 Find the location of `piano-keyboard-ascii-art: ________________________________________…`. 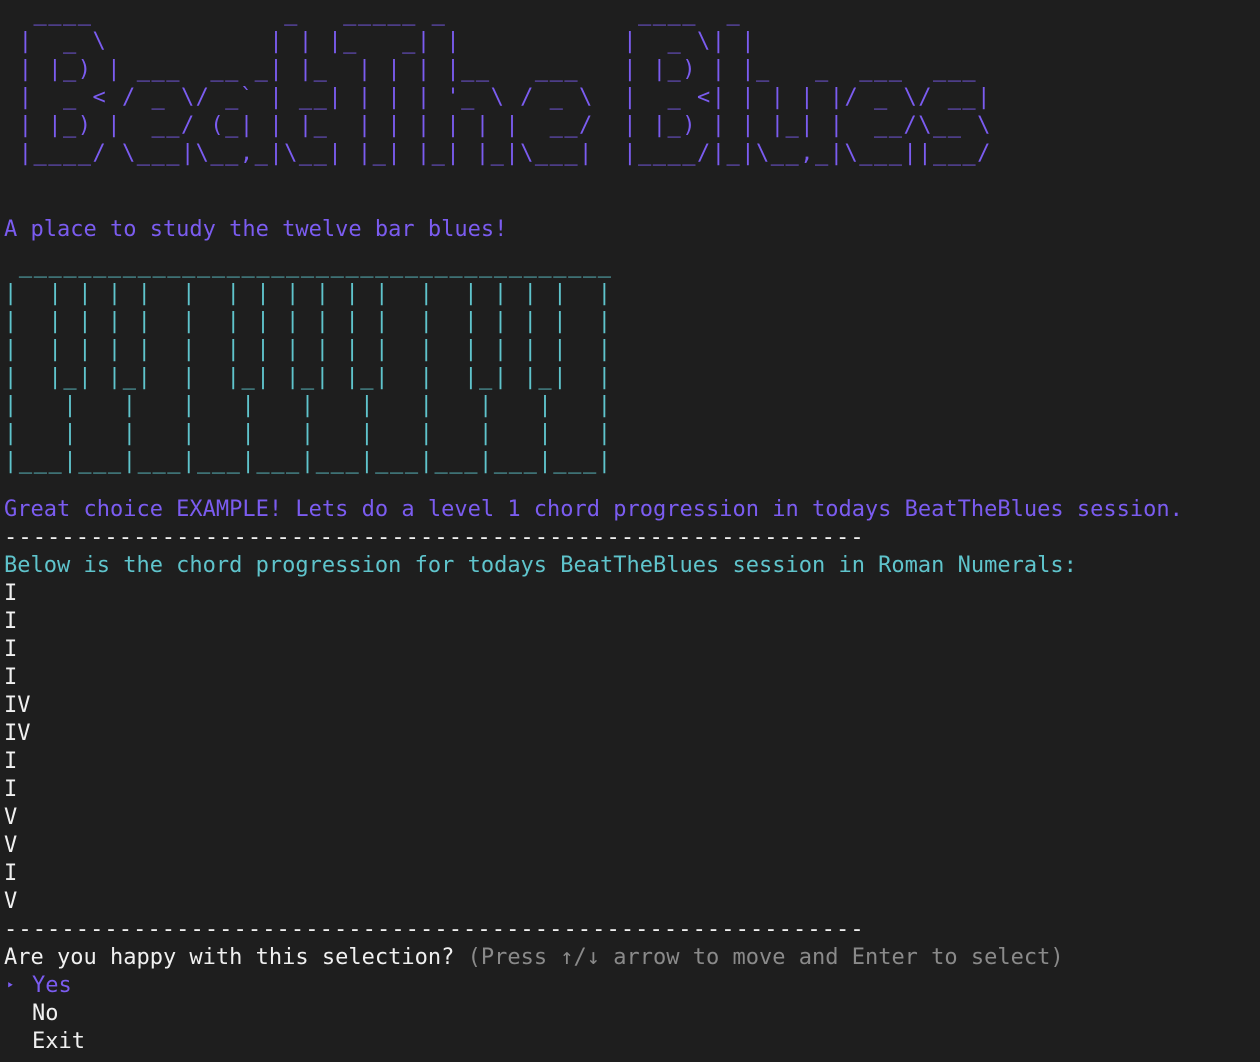

piano-keyboard-ascii-art: ________________________________________… is located at coordinates (308, 363).